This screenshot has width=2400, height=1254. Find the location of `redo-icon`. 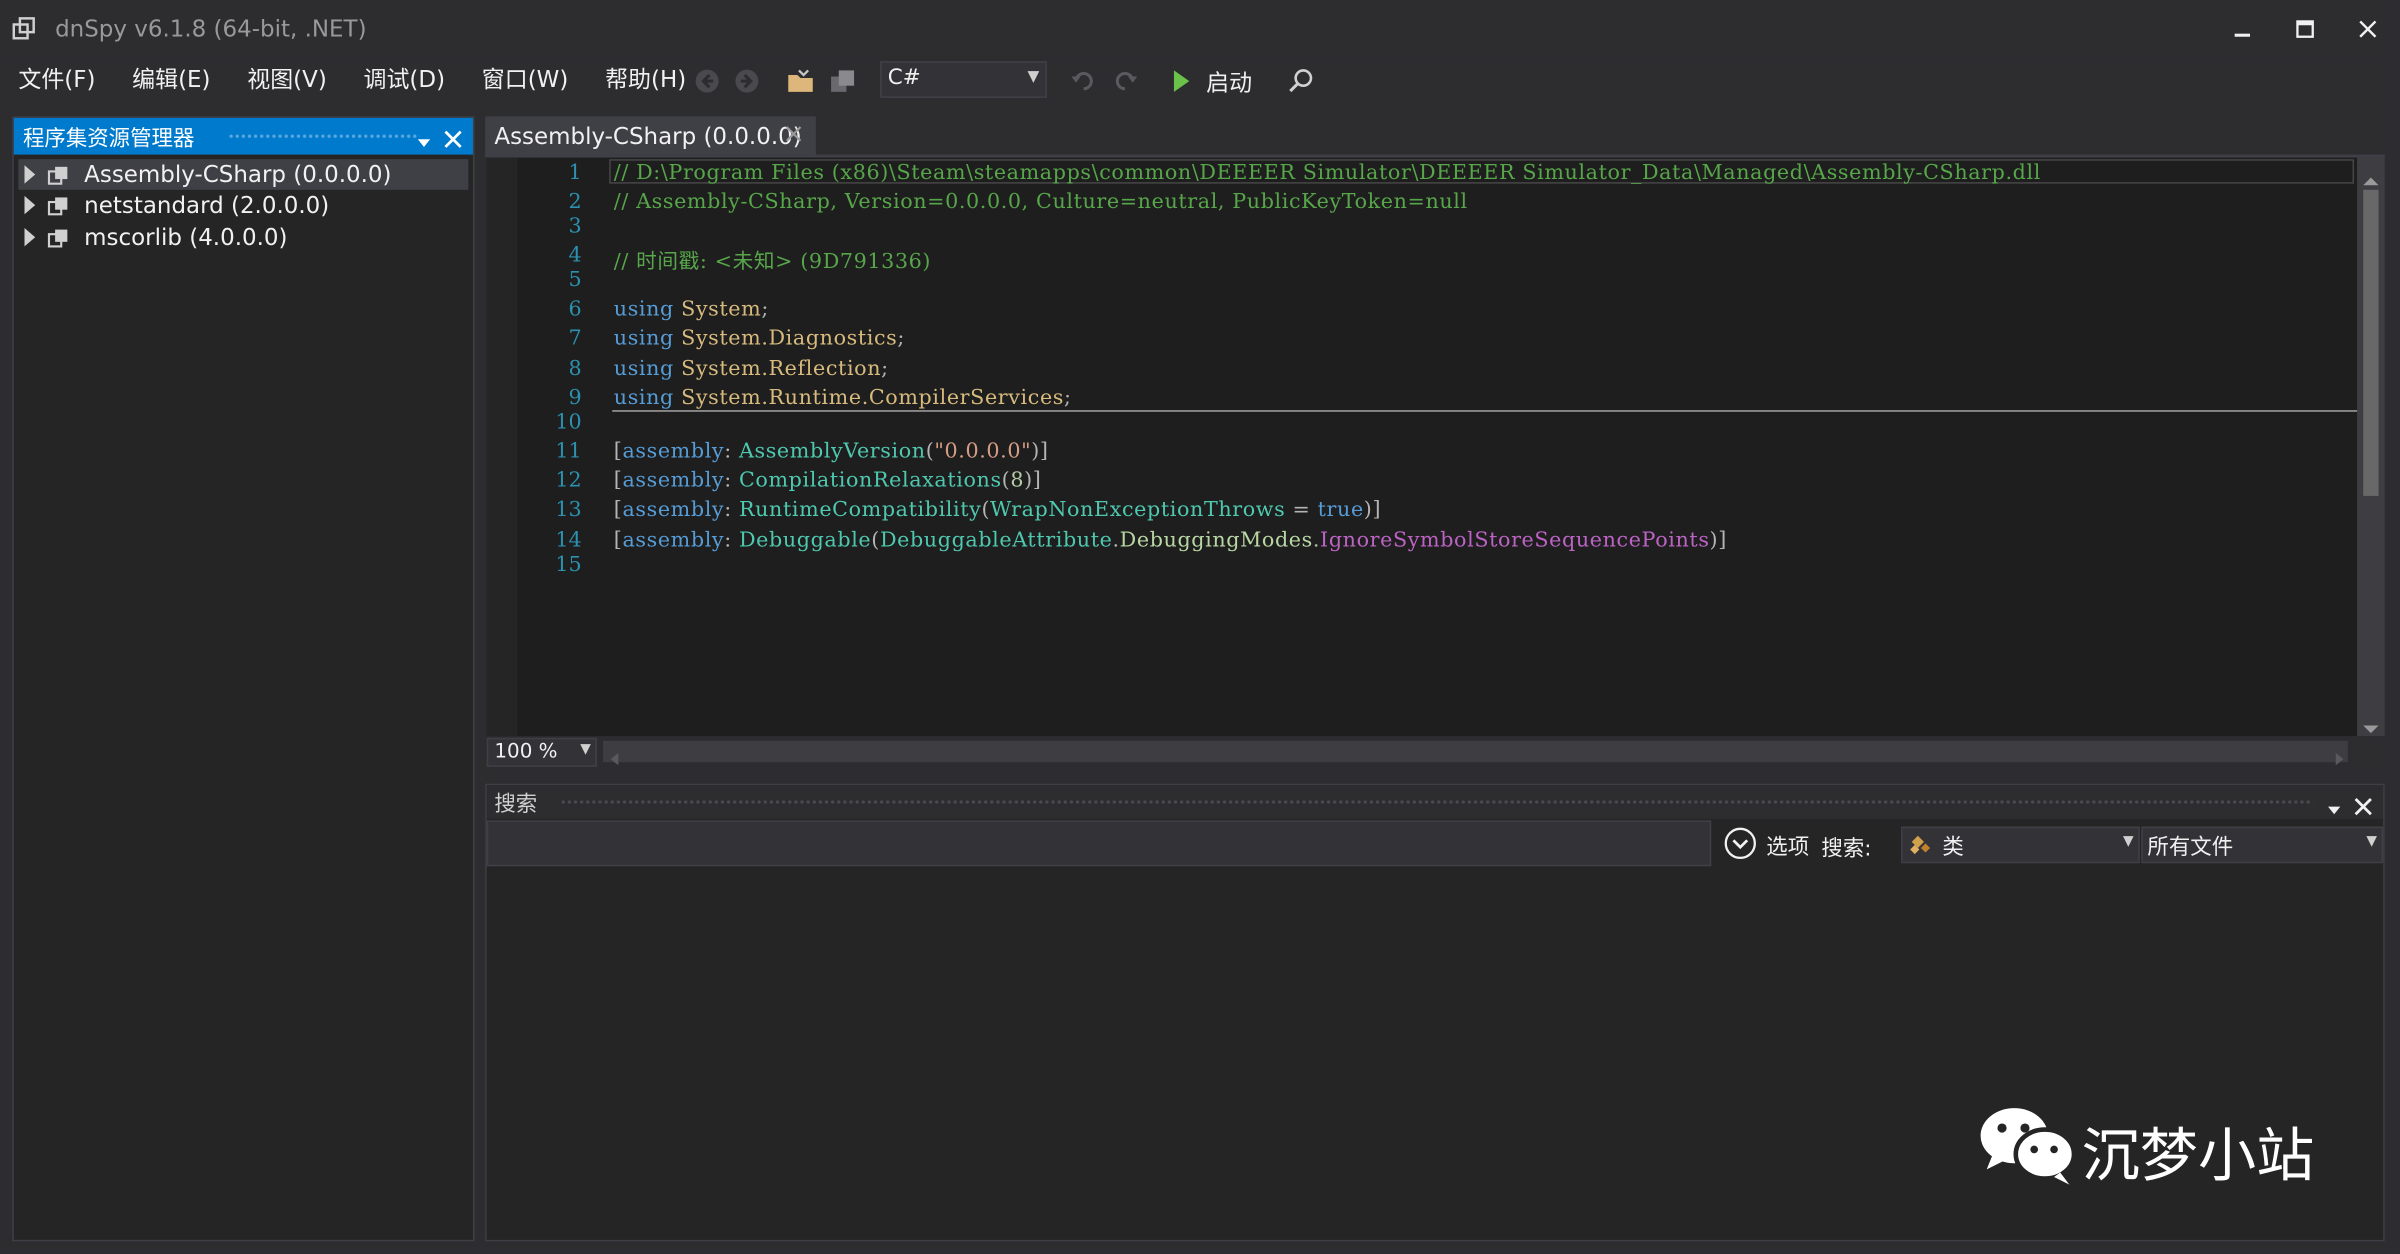

redo-icon is located at coordinates (1125, 81).